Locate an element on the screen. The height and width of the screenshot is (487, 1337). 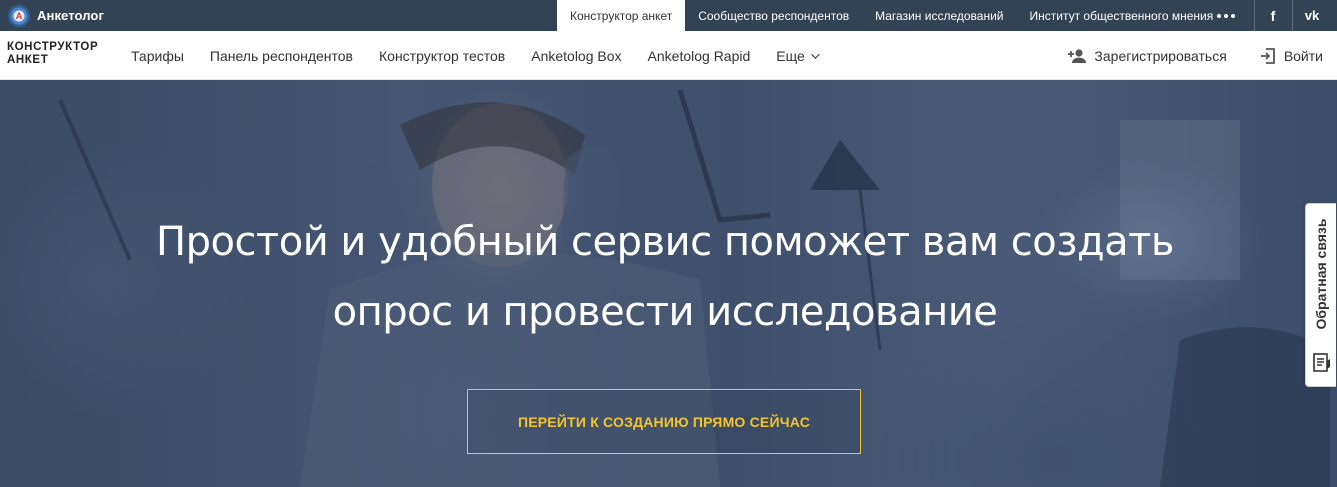
anketolog-logo-icon: A is located at coordinates (19, 15).